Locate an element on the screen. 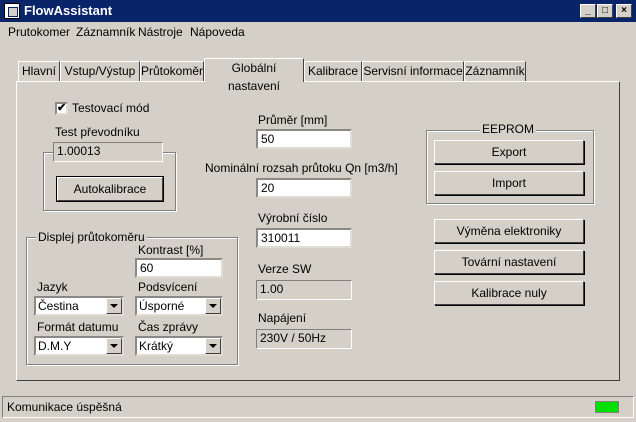 This screenshot has width=636, height=422. date-format-select: D.M.Y is located at coordinates (79, 346).